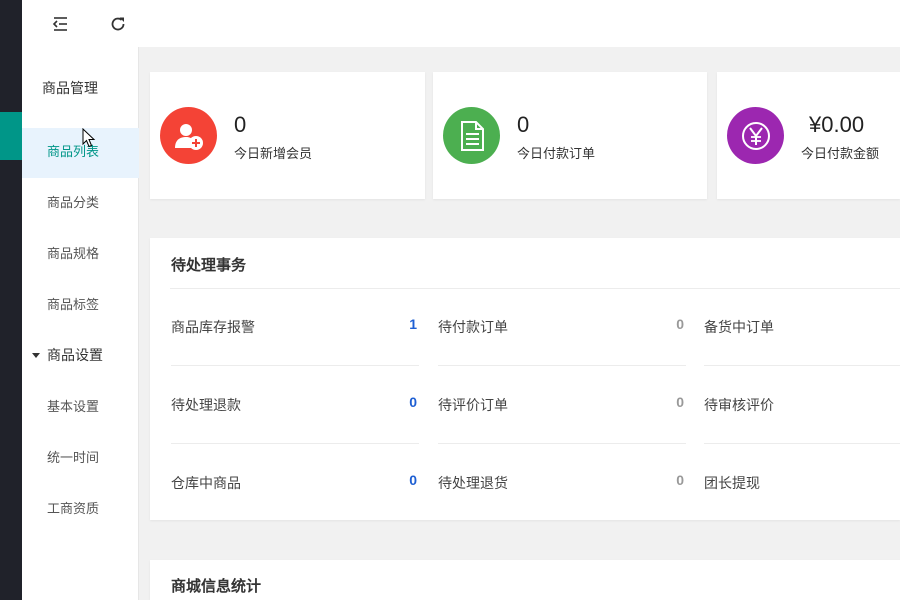 This screenshot has height=600, width=900. What do you see at coordinates (471, 135) in the screenshot?
I see `document-icon` at bounding box center [471, 135].